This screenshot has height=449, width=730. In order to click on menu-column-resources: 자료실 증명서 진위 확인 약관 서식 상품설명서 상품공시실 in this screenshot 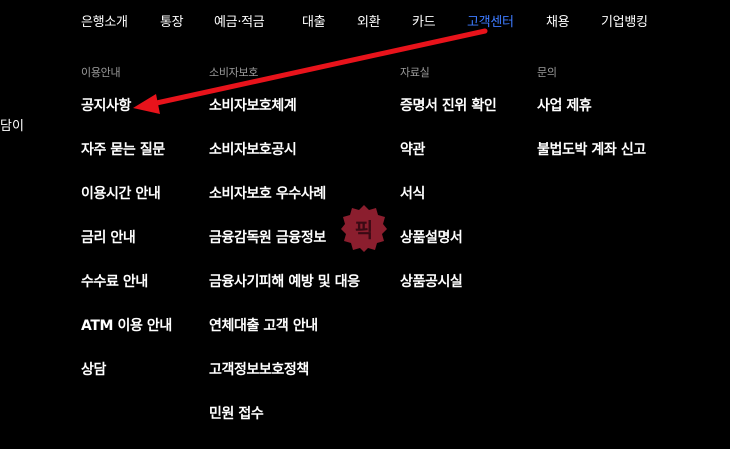, I will do `click(448, 190)`.